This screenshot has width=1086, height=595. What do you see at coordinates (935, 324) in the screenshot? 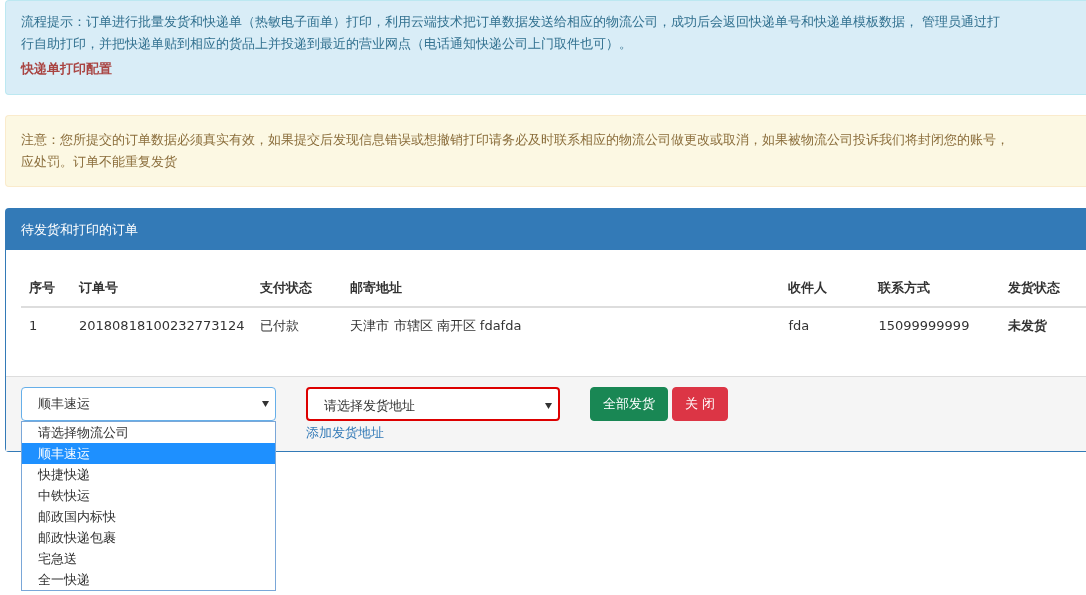
I see `table-cell: 15099999999` at bounding box center [935, 324].